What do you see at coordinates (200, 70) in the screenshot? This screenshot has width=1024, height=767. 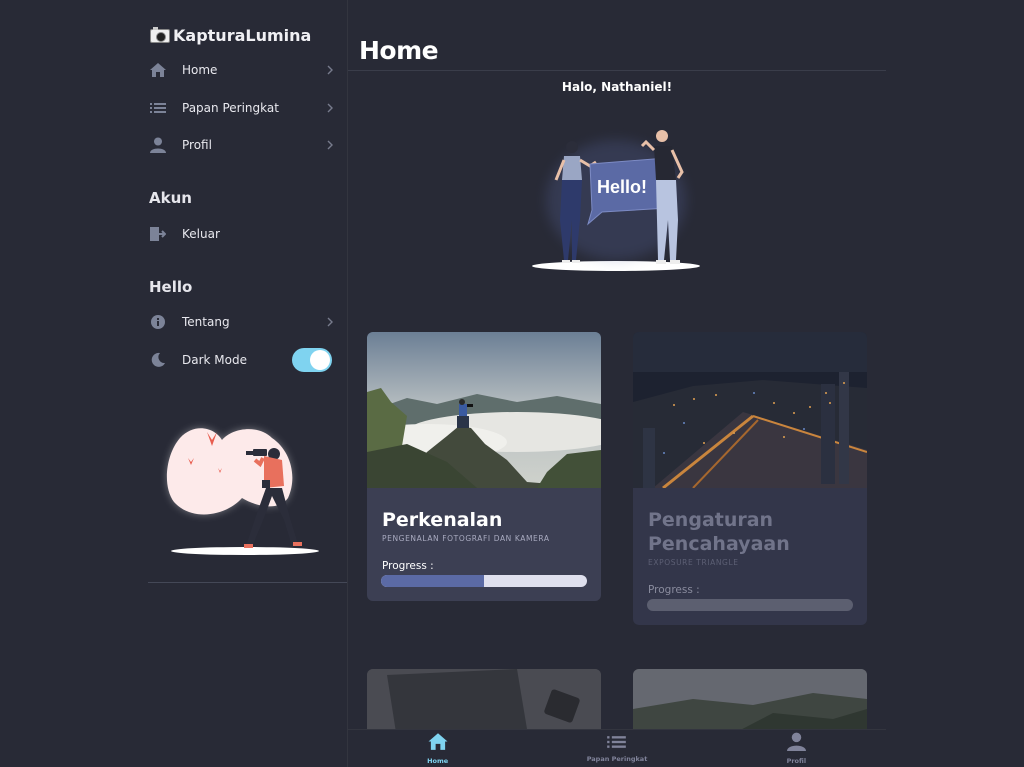 I see `sidebar-item-label: Home` at bounding box center [200, 70].